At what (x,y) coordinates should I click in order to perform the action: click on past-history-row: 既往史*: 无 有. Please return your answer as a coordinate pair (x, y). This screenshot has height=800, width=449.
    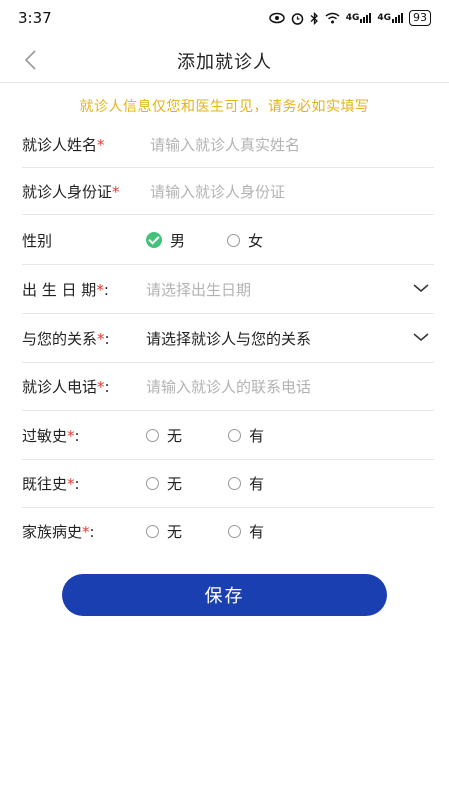
    Looking at the image, I should click on (228, 483).